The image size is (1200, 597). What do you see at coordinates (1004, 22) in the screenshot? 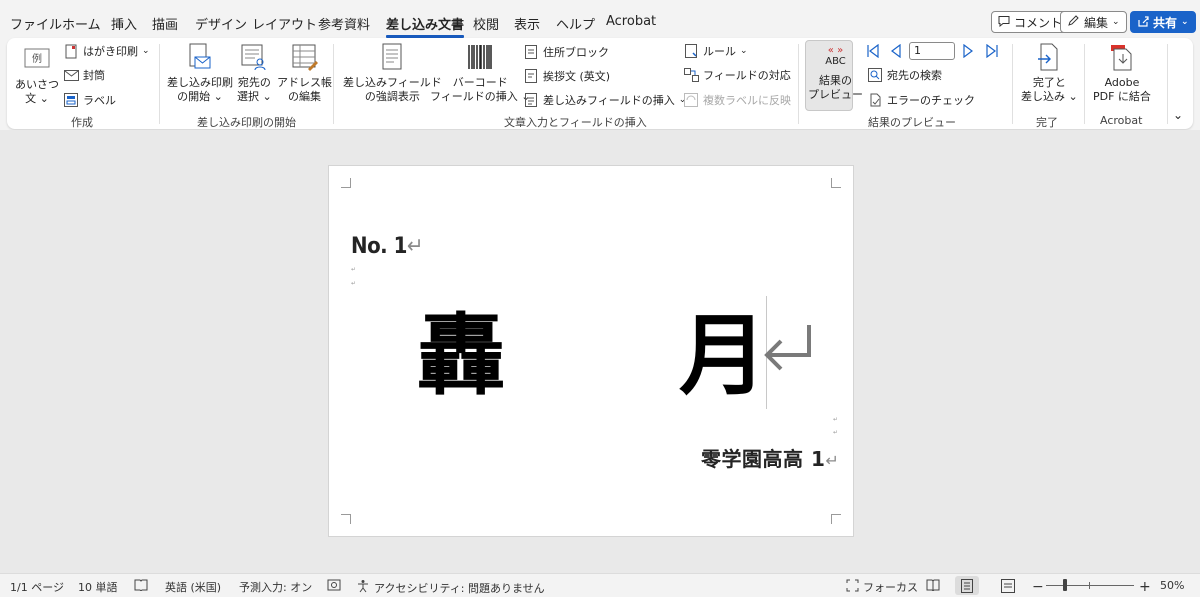
I see `comment-icon` at bounding box center [1004, 22].